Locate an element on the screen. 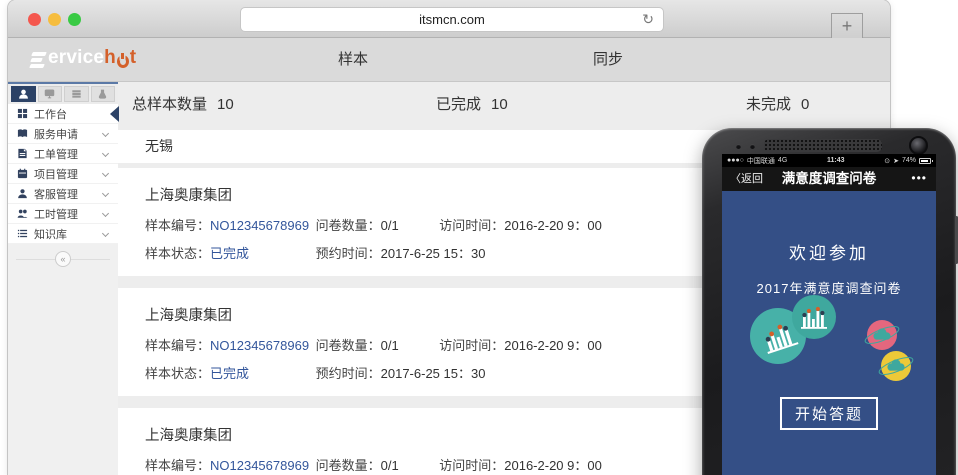 This screenshot has width=958, height=475. flask-icon is located at coordinates (103, 94).